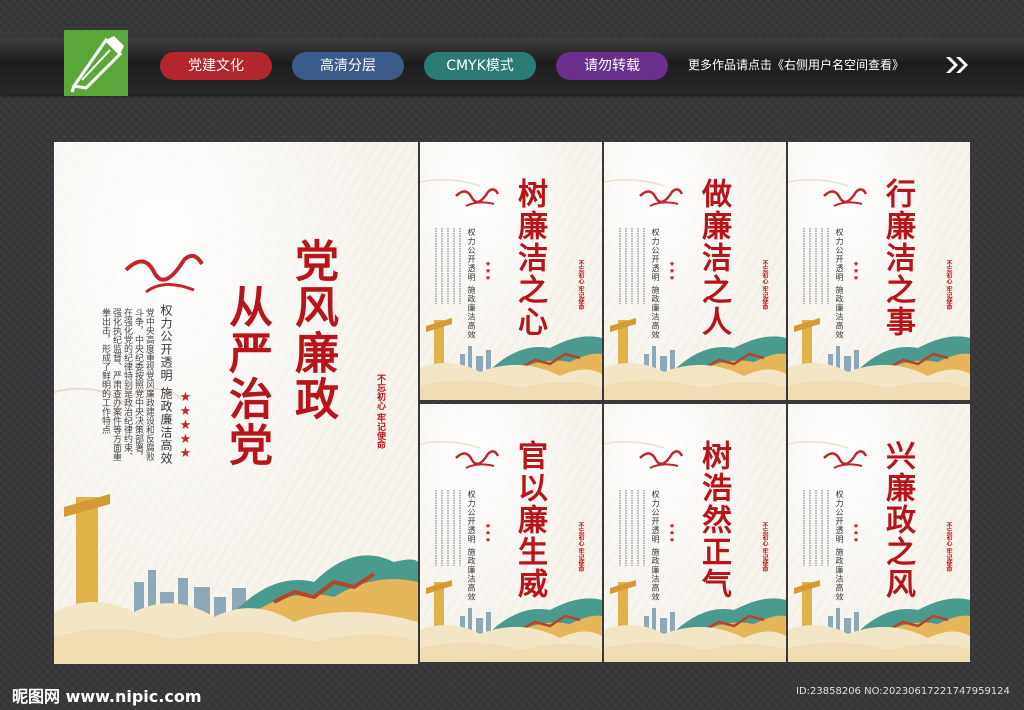 This screenshot has height=710, width=1024. Describe the element at coordinates (107, 696) in the screenshot. I see `watermark-left: 昵图网 www.nipic.com` at that location.